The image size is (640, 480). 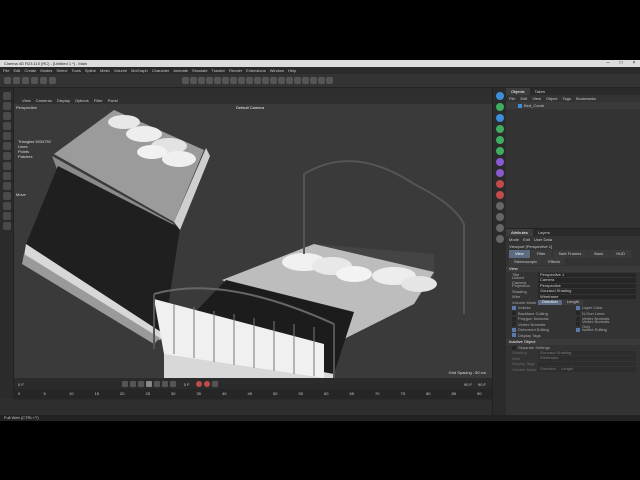 I want to click on viewport-menu-filter: Filter, so click(x=98, y=100).